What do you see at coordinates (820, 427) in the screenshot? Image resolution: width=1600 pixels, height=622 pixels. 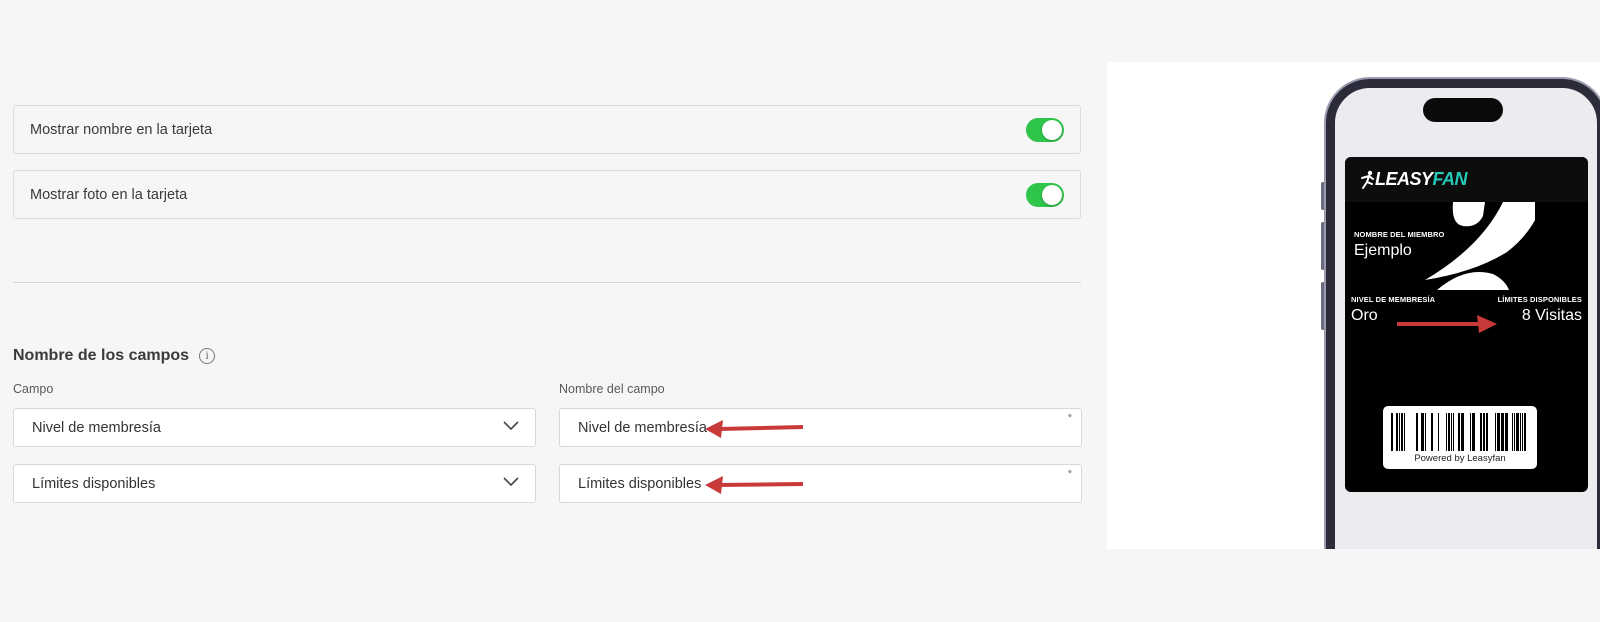 I see `field-name-input-1: Nivel de membresía *` at bounding box center [820, 427].